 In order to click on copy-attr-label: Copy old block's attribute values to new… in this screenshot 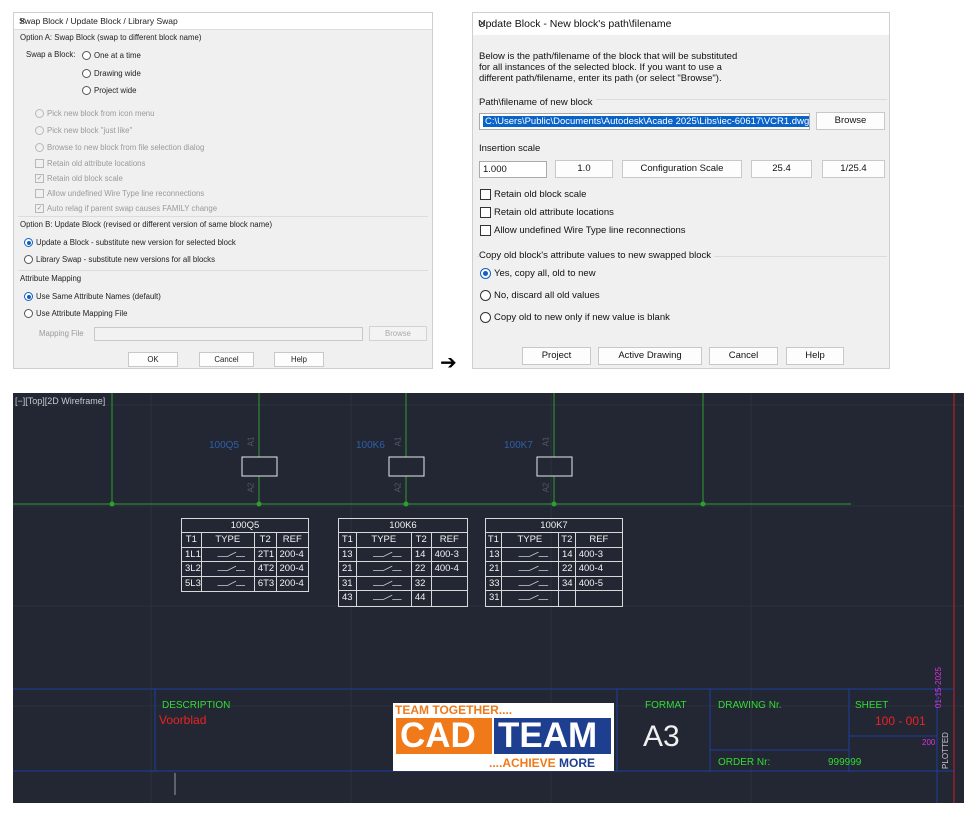, I will do `click(597, 256)`.